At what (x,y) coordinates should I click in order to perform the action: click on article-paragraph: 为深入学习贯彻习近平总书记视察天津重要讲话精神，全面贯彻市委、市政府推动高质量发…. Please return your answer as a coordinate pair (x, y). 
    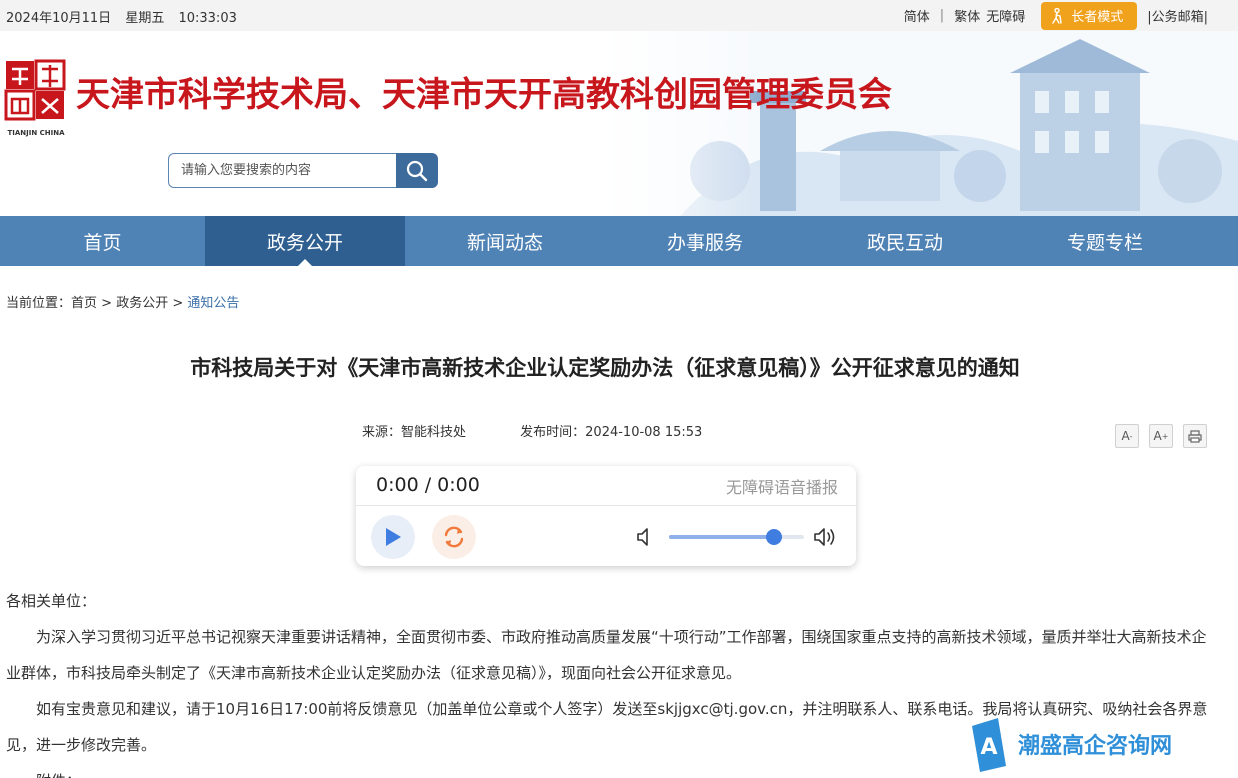
    Looking at the image, I should click on (606, 655).